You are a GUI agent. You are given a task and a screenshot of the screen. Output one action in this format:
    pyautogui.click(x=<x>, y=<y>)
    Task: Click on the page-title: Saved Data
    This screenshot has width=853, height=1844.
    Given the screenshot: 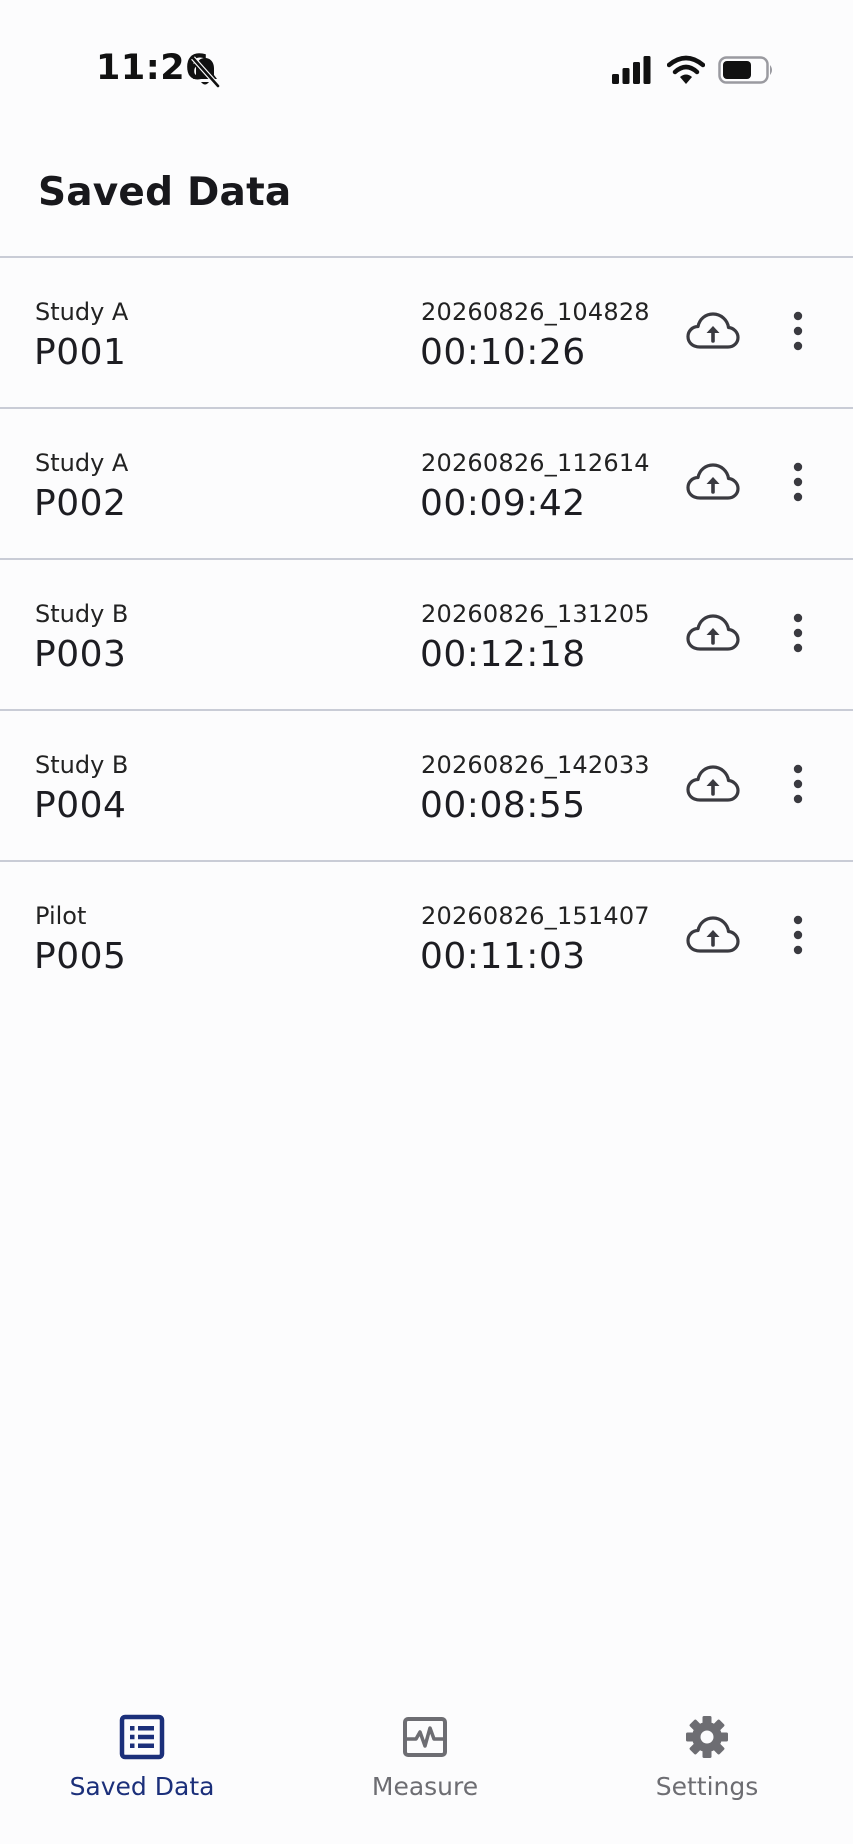 What is the action you would take?
    pyautogui.click(x=165, y=192)
    